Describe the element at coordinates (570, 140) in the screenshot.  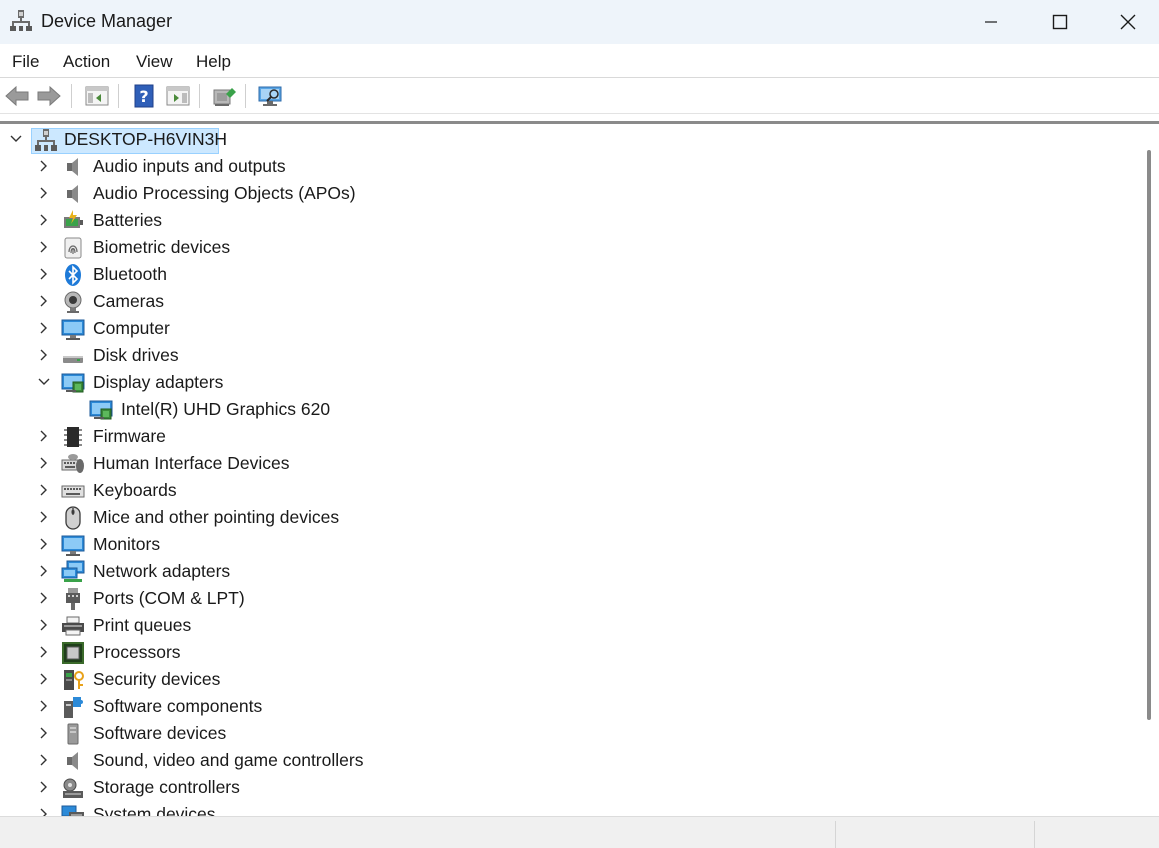
I see `tree-root: DESKTOP-H6VIN3H` at that location.